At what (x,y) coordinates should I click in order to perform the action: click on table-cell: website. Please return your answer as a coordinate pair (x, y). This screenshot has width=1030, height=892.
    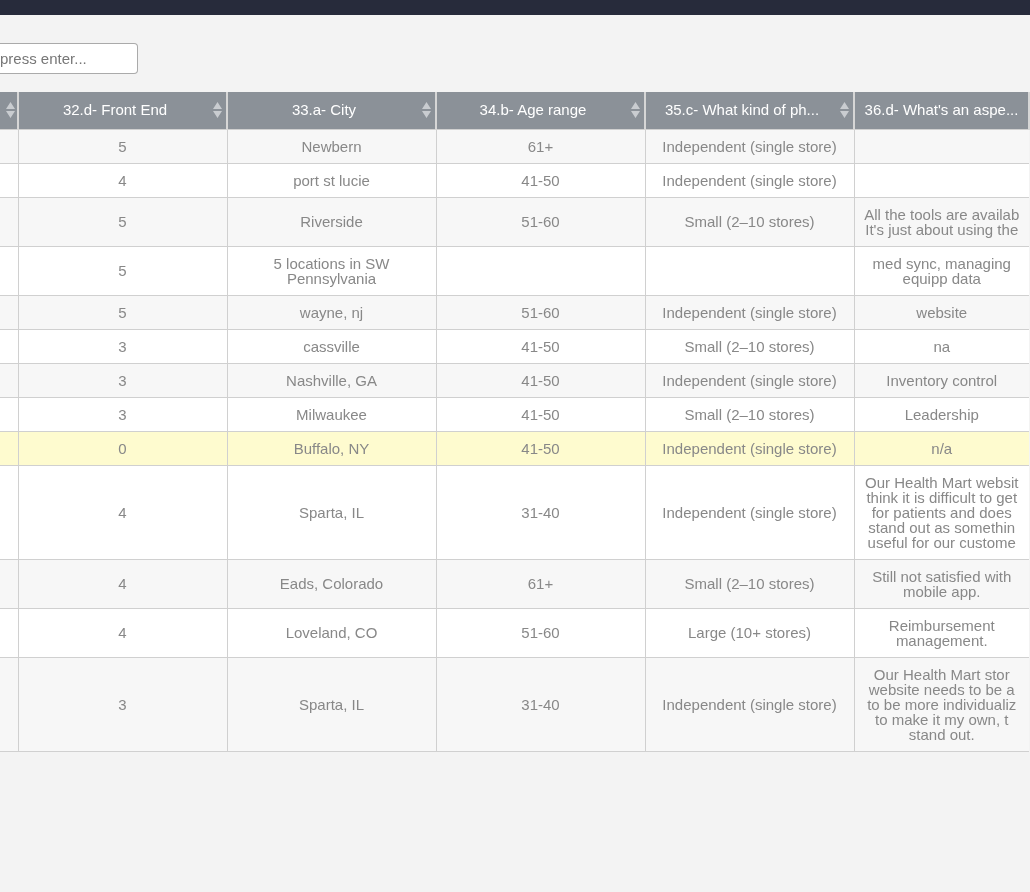
    Looking at the image, I should click on (942, 312).